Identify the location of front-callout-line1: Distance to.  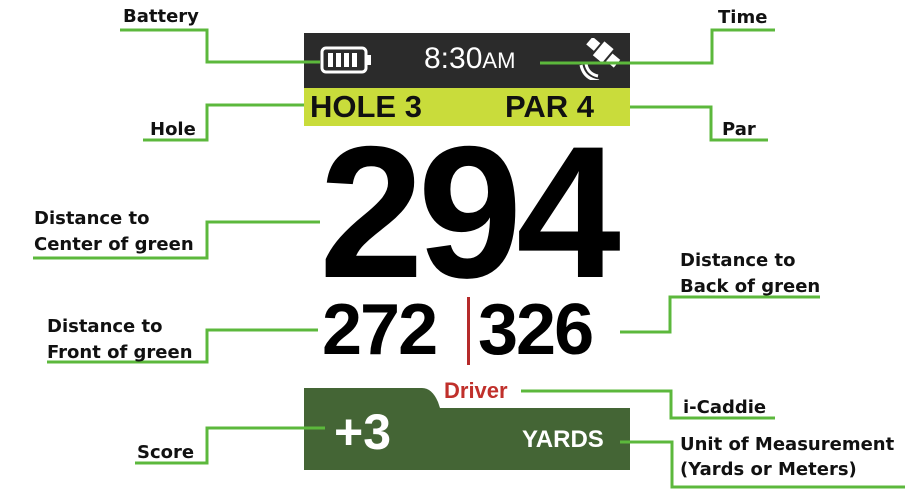
(105, 326).